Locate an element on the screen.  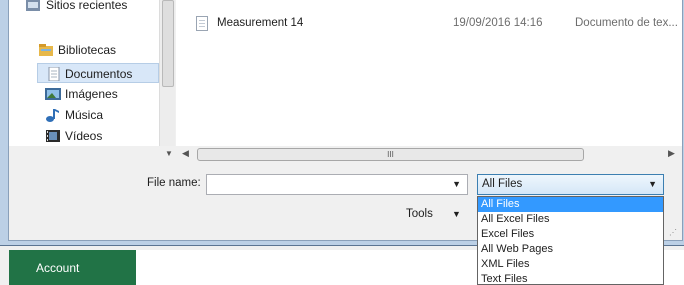
nav-item-documents: Documentos is located at coordinates (98, 73).